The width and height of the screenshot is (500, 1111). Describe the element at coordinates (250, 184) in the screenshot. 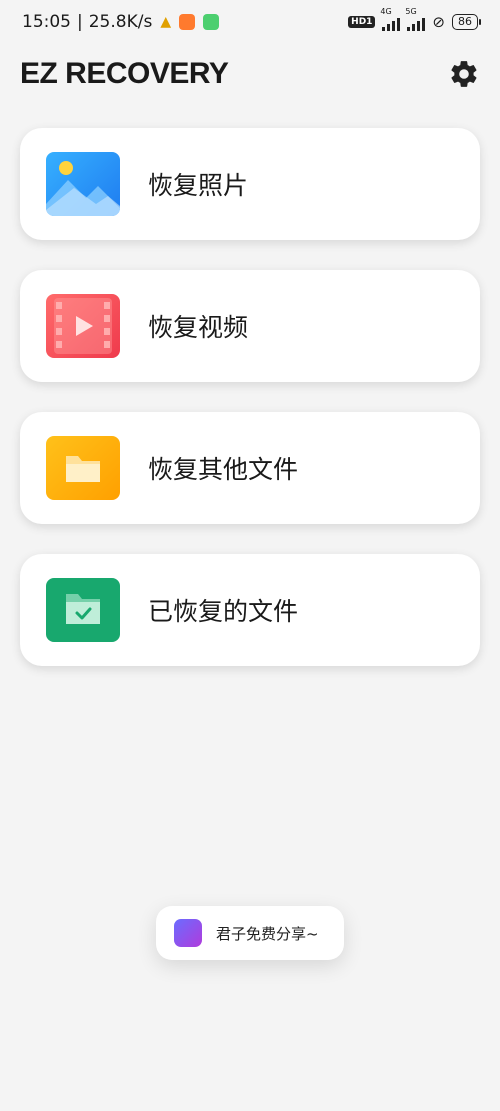

I see `recover-photos-card: 恢复照片` at that location.